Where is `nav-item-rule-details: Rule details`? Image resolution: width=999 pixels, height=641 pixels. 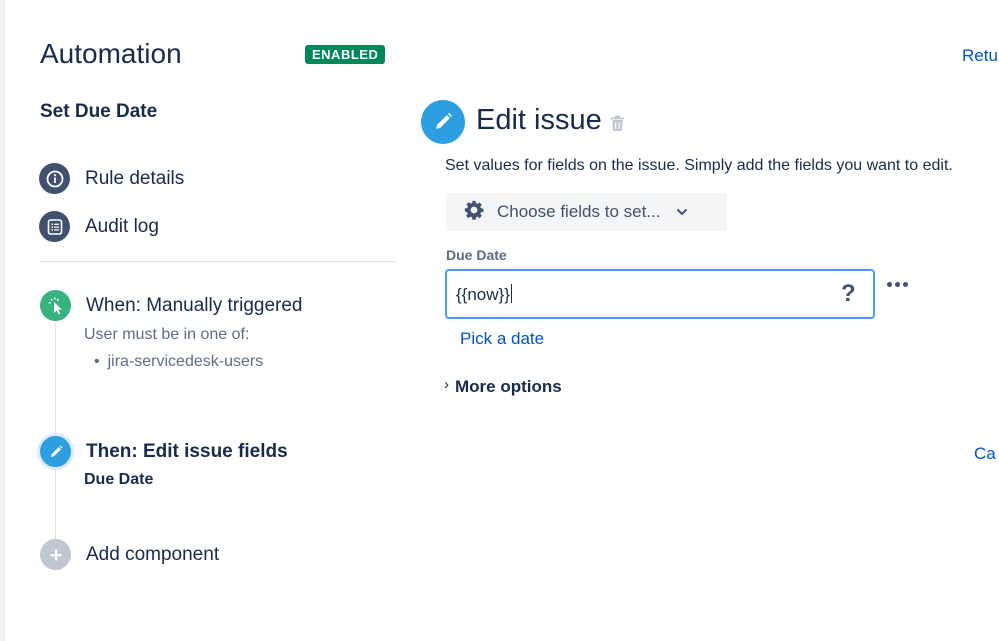 nav-item-rule-details: Rule details is located at coordinates (111, 178).